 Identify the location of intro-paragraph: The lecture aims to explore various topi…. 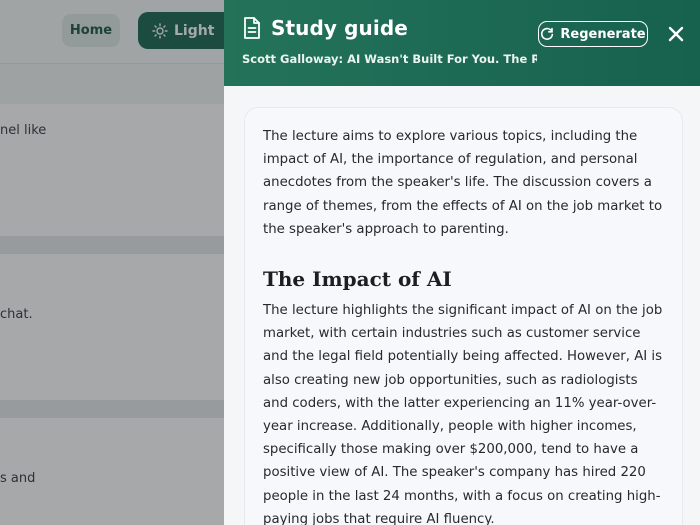
(463, 183).